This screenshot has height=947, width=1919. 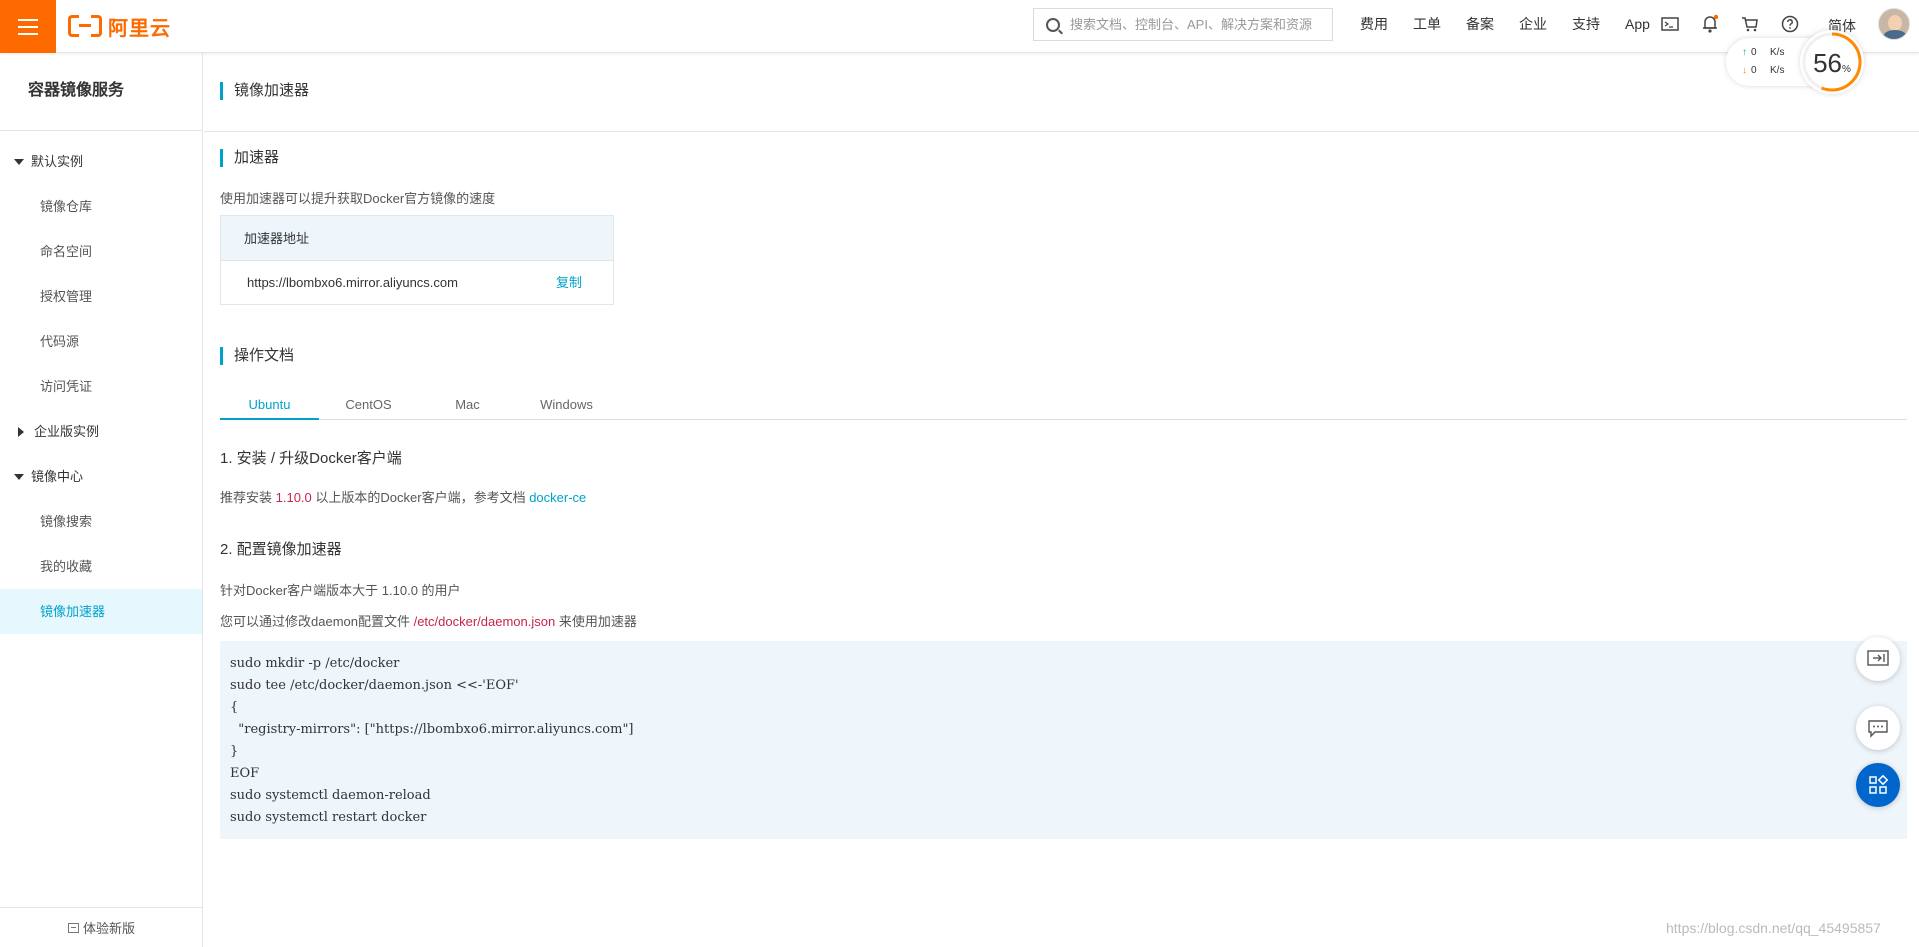 I want to click on apps-grid-icon, so click(x=1878, y=784).